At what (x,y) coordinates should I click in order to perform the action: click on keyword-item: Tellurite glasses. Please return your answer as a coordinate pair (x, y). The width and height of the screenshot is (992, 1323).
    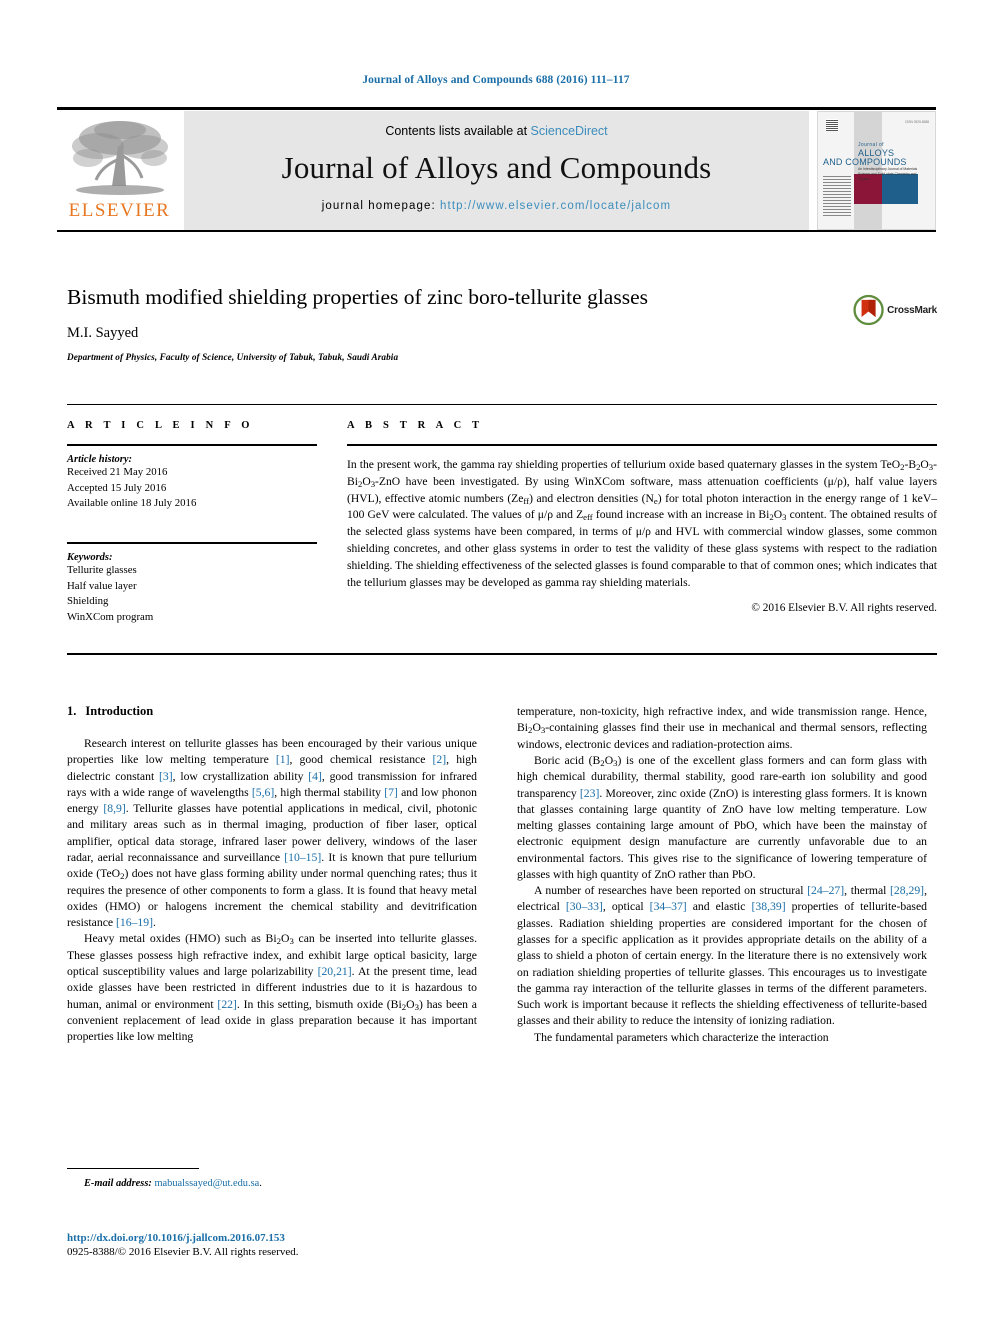
    Looking at the image, I should click on (102, 569).